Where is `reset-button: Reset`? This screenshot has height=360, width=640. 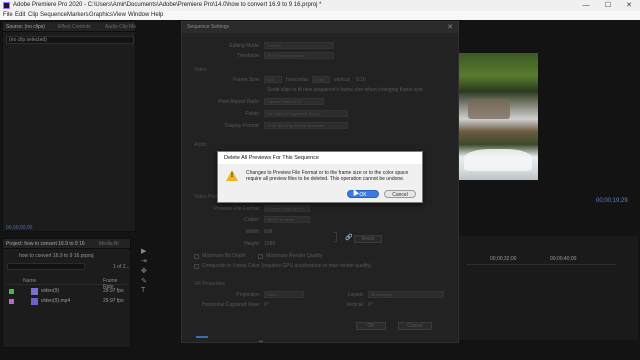
reset-button: Reset is located at coordinates (368, 239).